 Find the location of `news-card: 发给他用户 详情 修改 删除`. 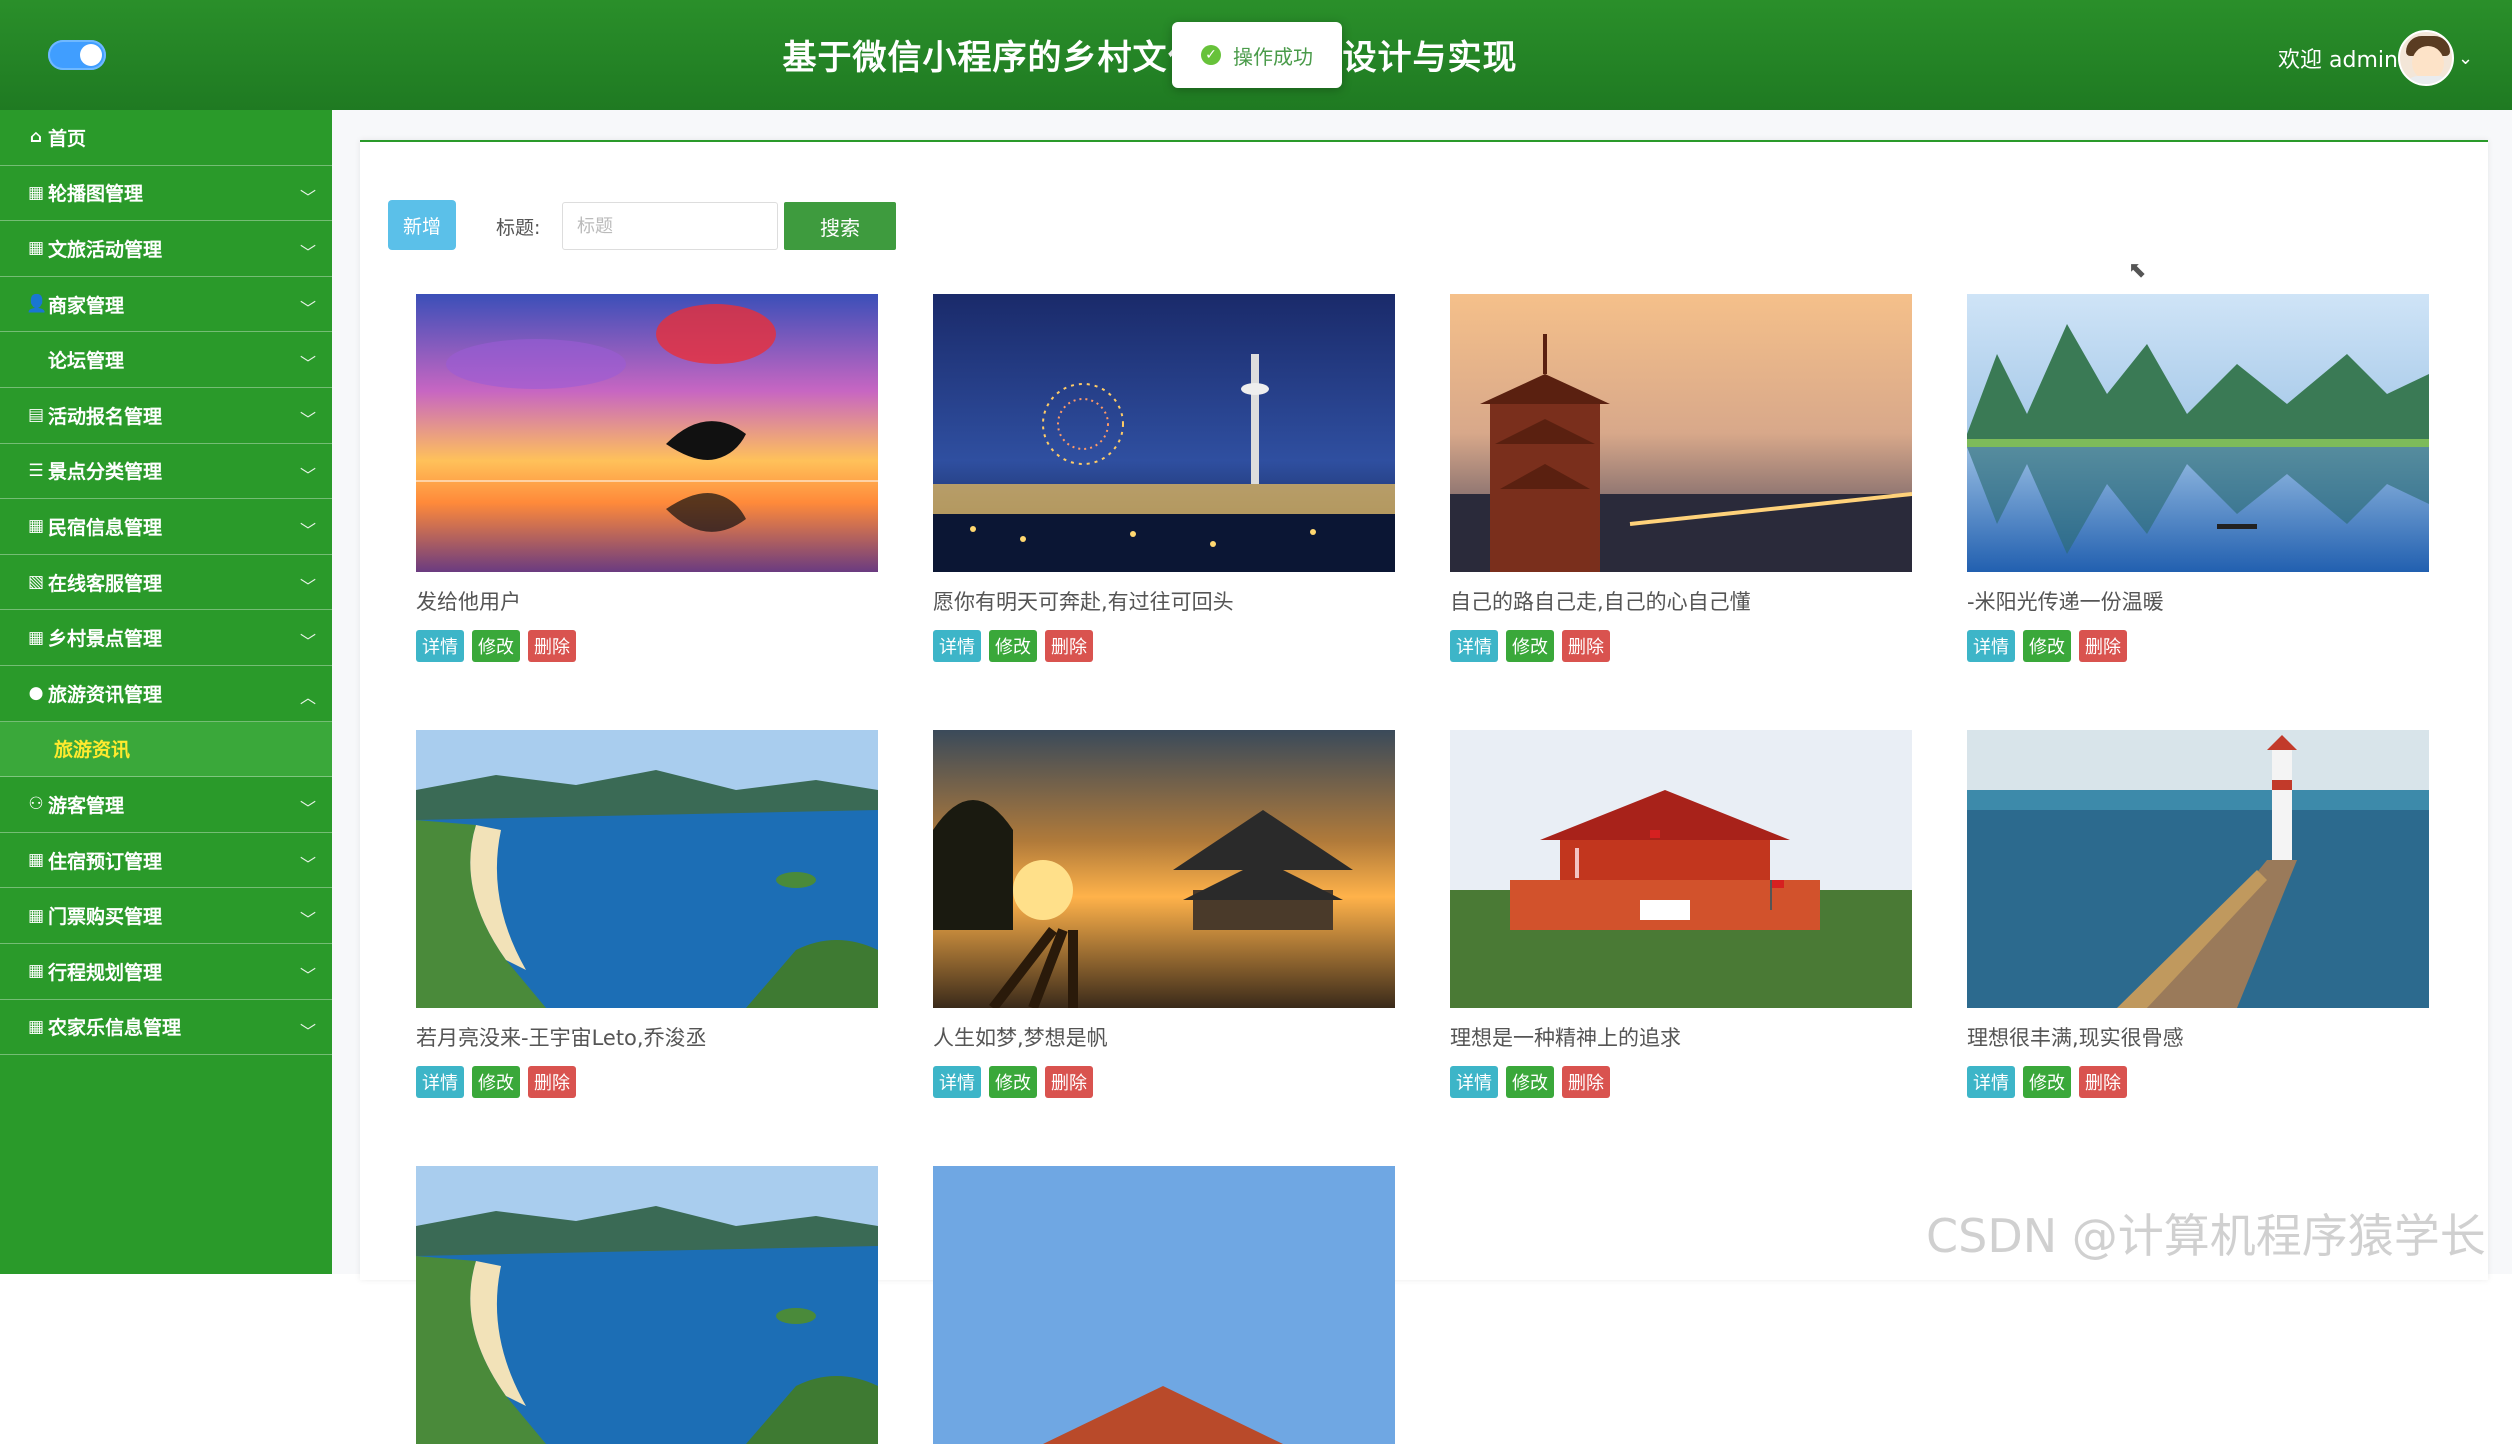

news-card: 发给他用户 详情 修改 删除 is located at coordinates (647, 478).